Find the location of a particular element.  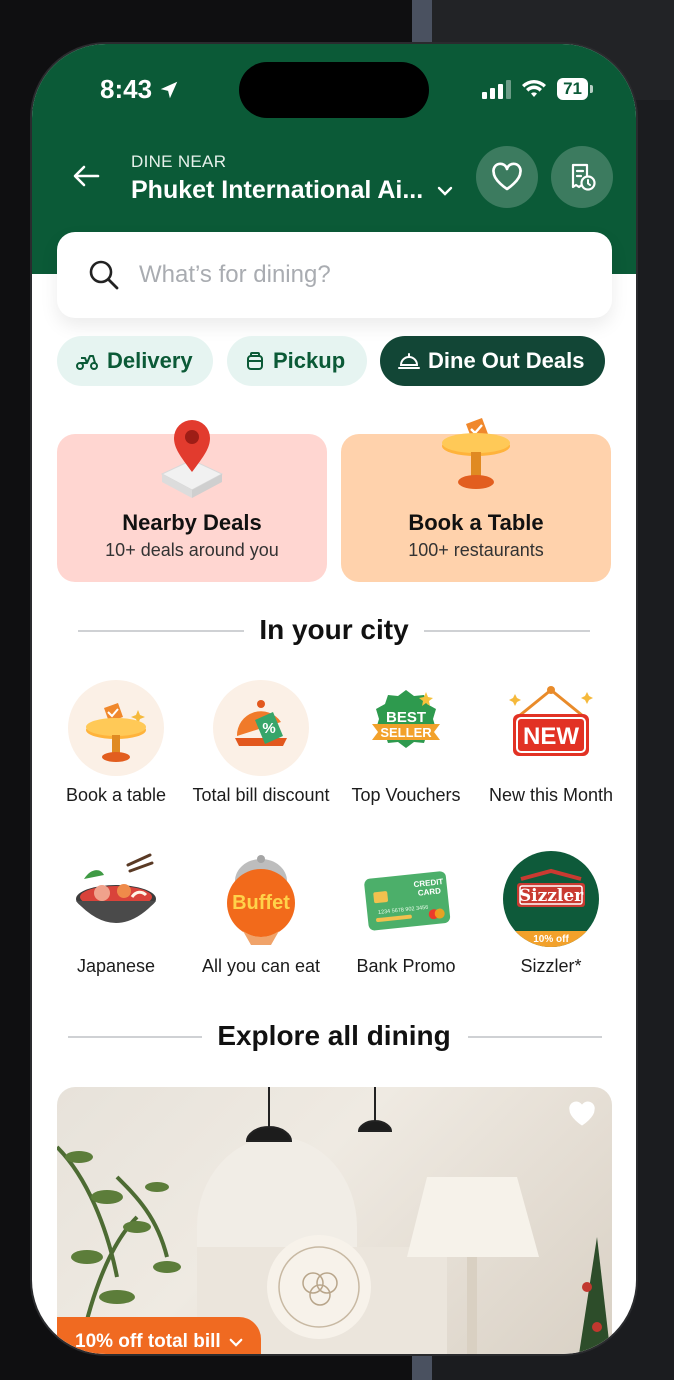

status-time: 8:43 is located at coordinates (140, 89).